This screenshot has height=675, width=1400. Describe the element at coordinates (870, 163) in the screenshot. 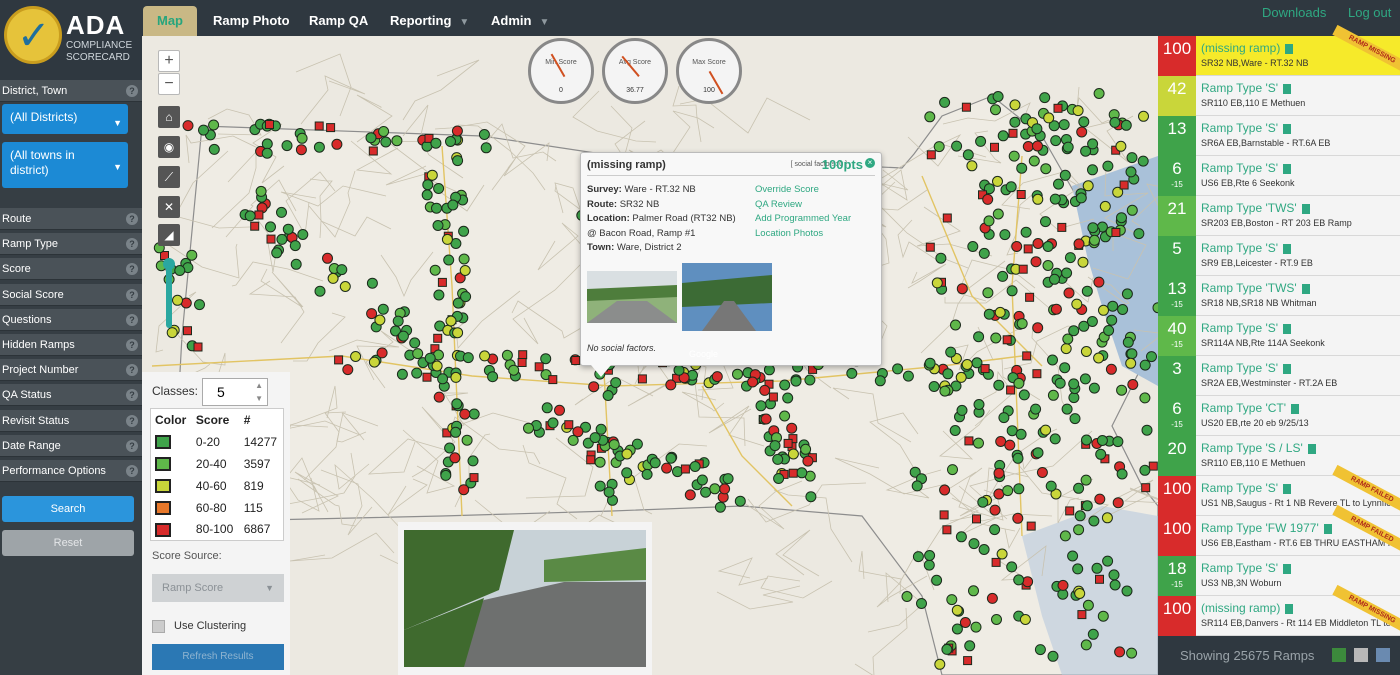

I see `close-icon: ×` at that location.